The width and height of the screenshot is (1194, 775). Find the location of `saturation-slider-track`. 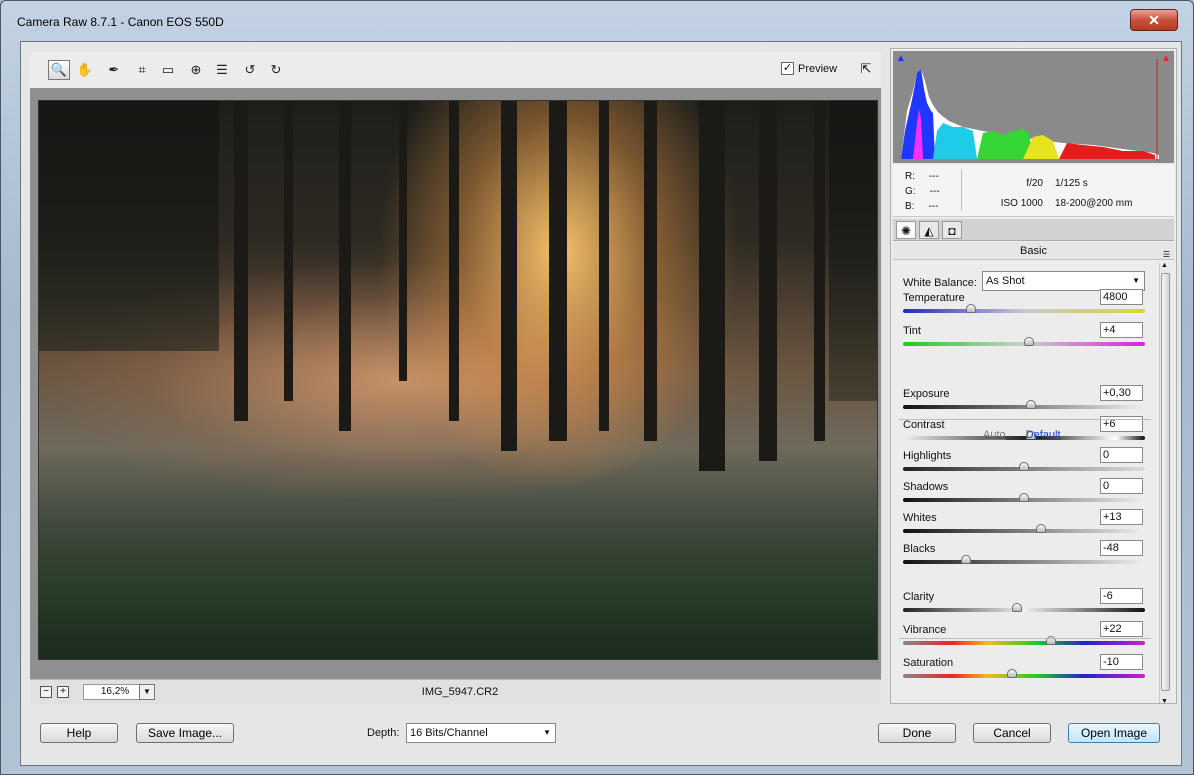

saturation-slider-track is located at coordinates (1024, 676).